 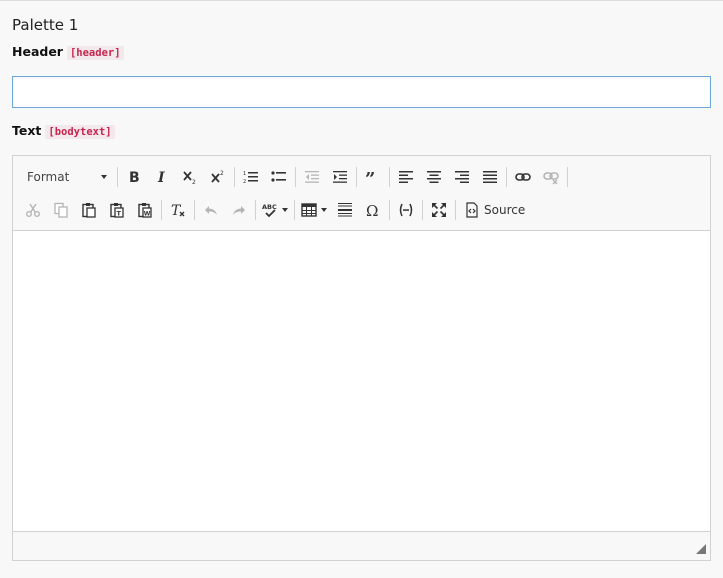 I want to click on link-icon, so click(x=523, y=177).